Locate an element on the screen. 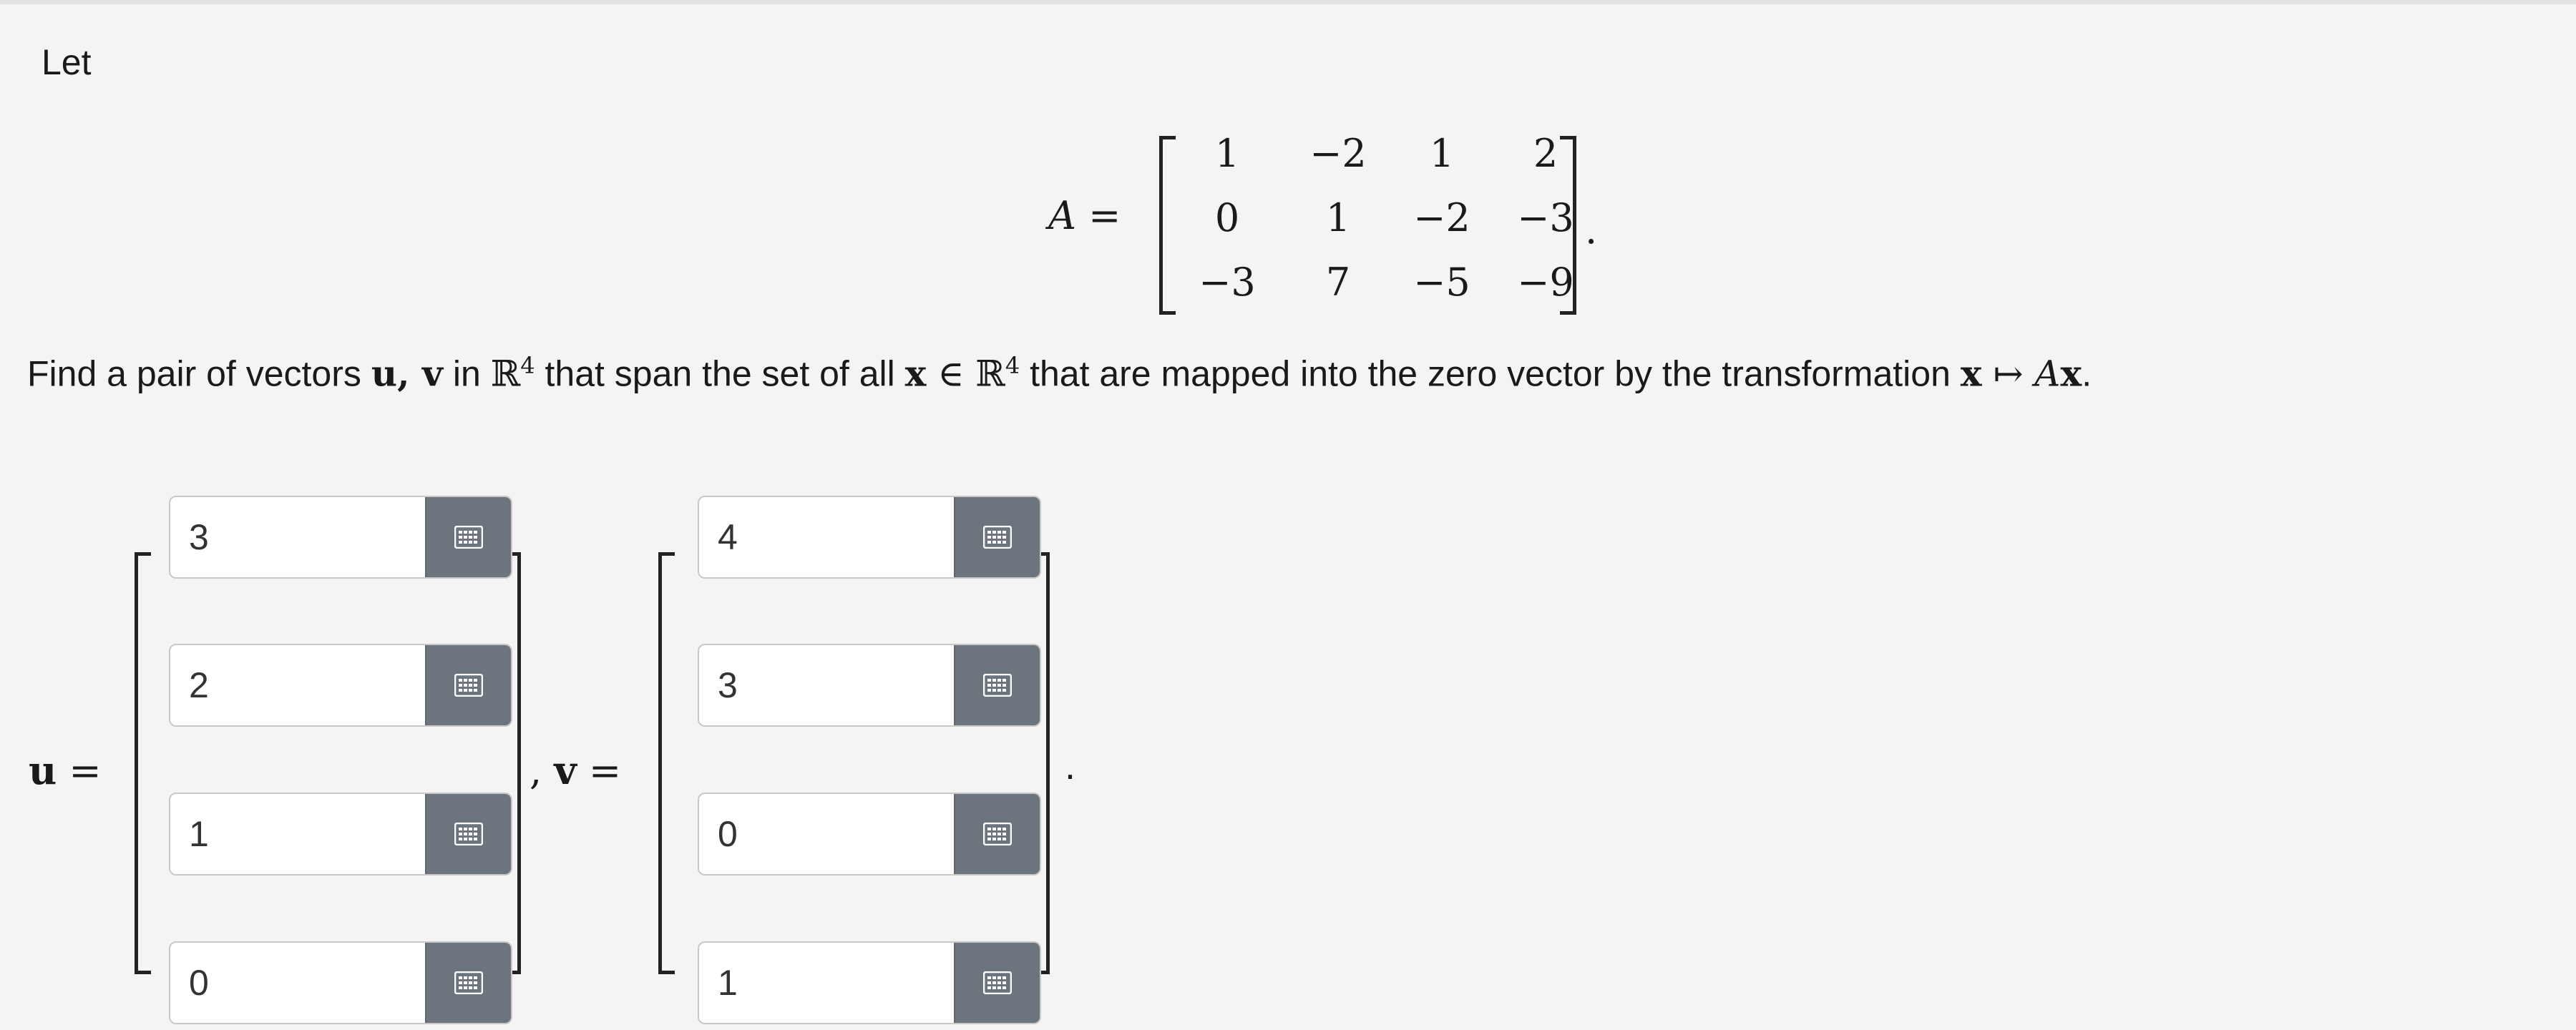 Image resolution: width=2576 pixels, height=1030 pixels. u-right-bracket is located at coordinates (512, 763).